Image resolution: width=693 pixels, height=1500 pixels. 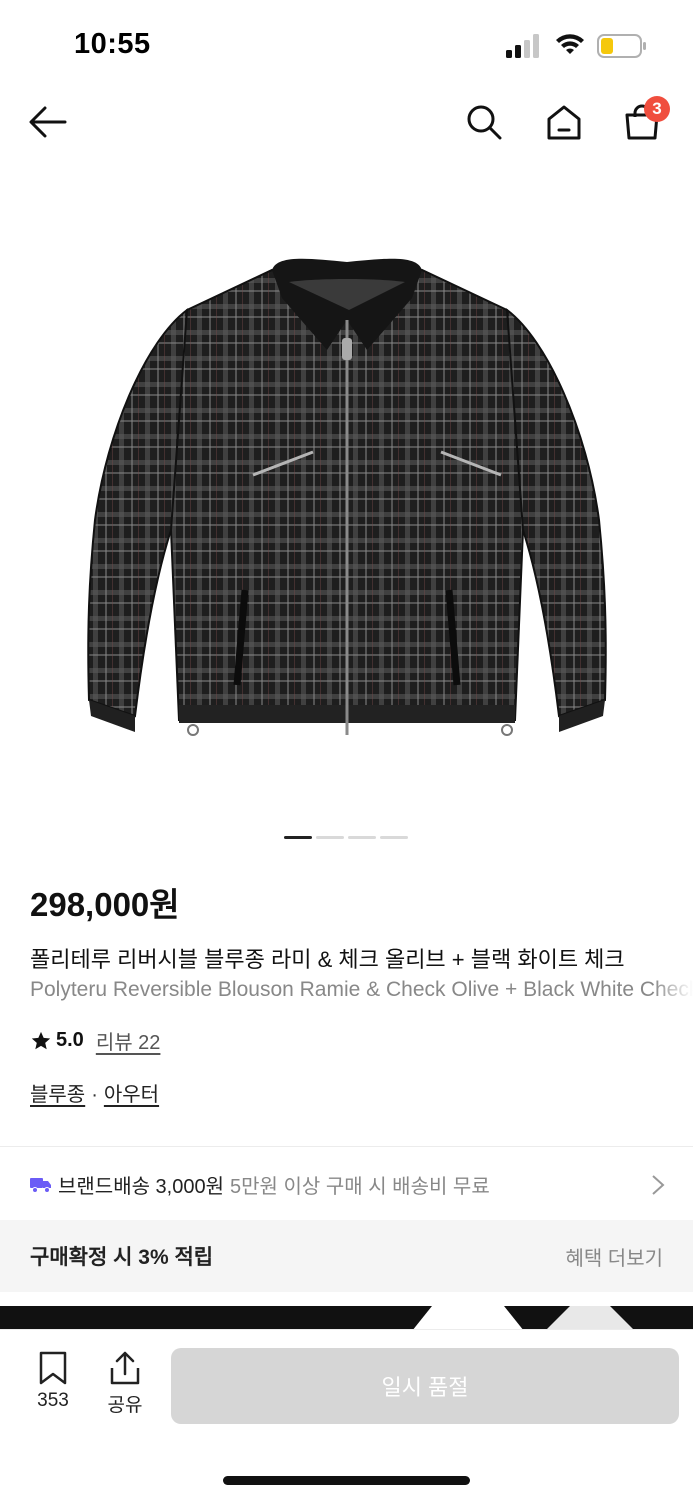 I want to click on search-button, so click(x=484, y=122).